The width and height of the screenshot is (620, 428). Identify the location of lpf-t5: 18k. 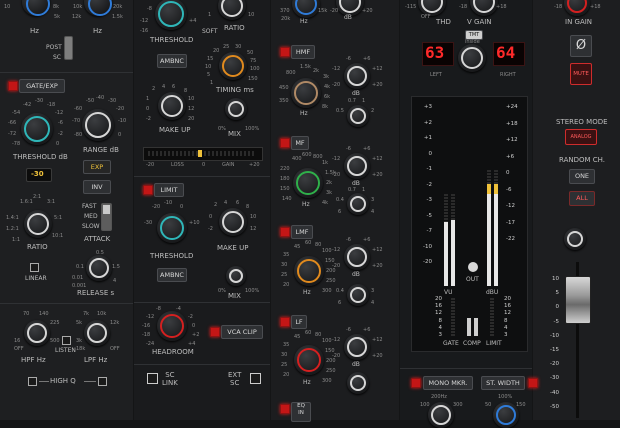
(81, 349).